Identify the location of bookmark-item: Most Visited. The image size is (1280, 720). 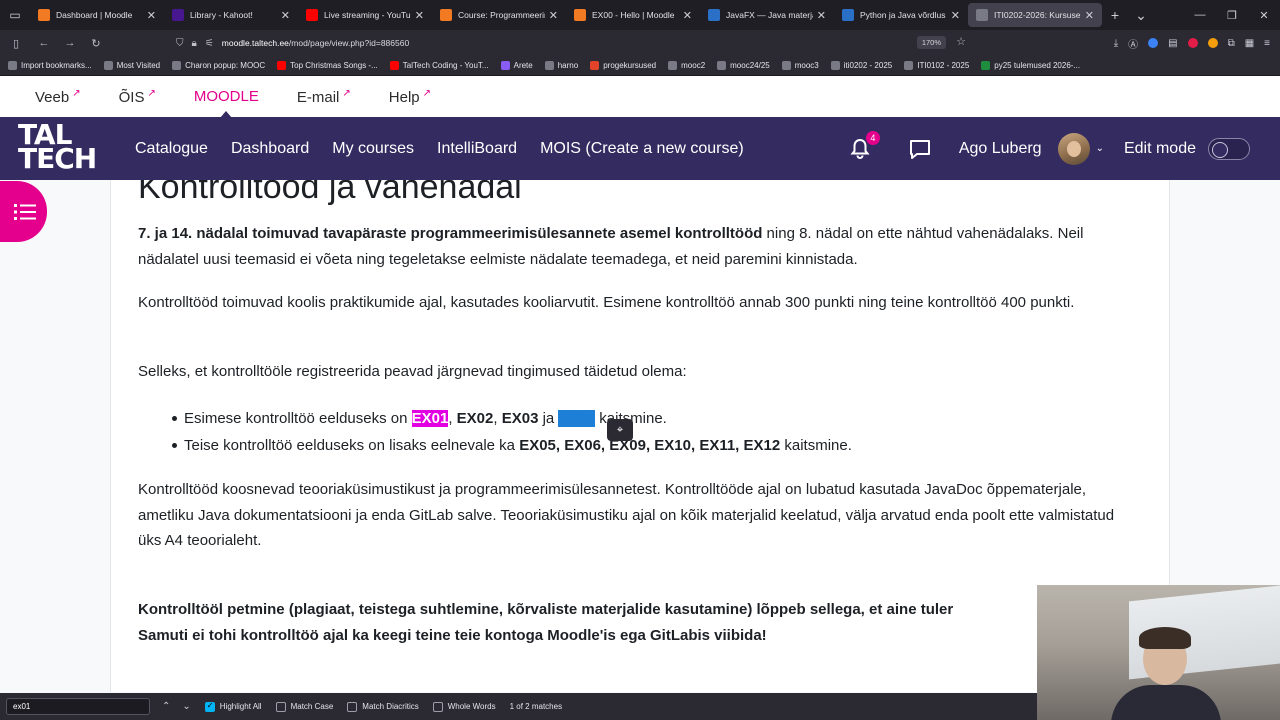
(131, 65).